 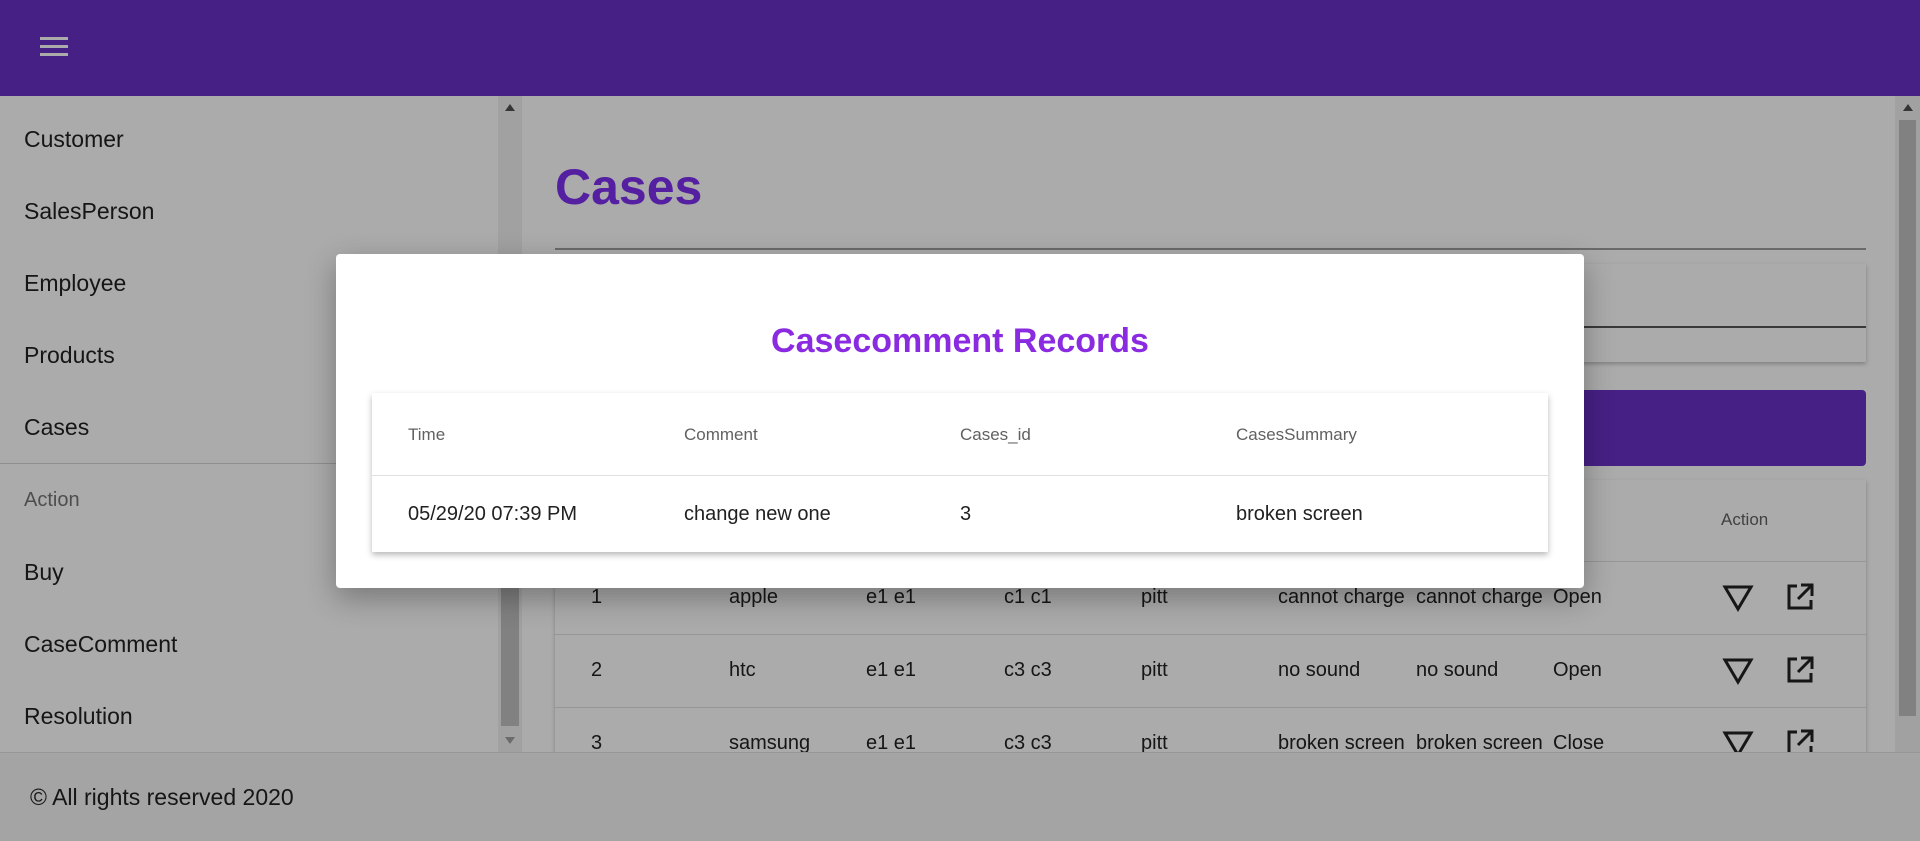 What do you see at coordinates (1299, 514) in the screenshot?
I see `cell-cases-summary: broken screen` at bounding box center [1299, 514].